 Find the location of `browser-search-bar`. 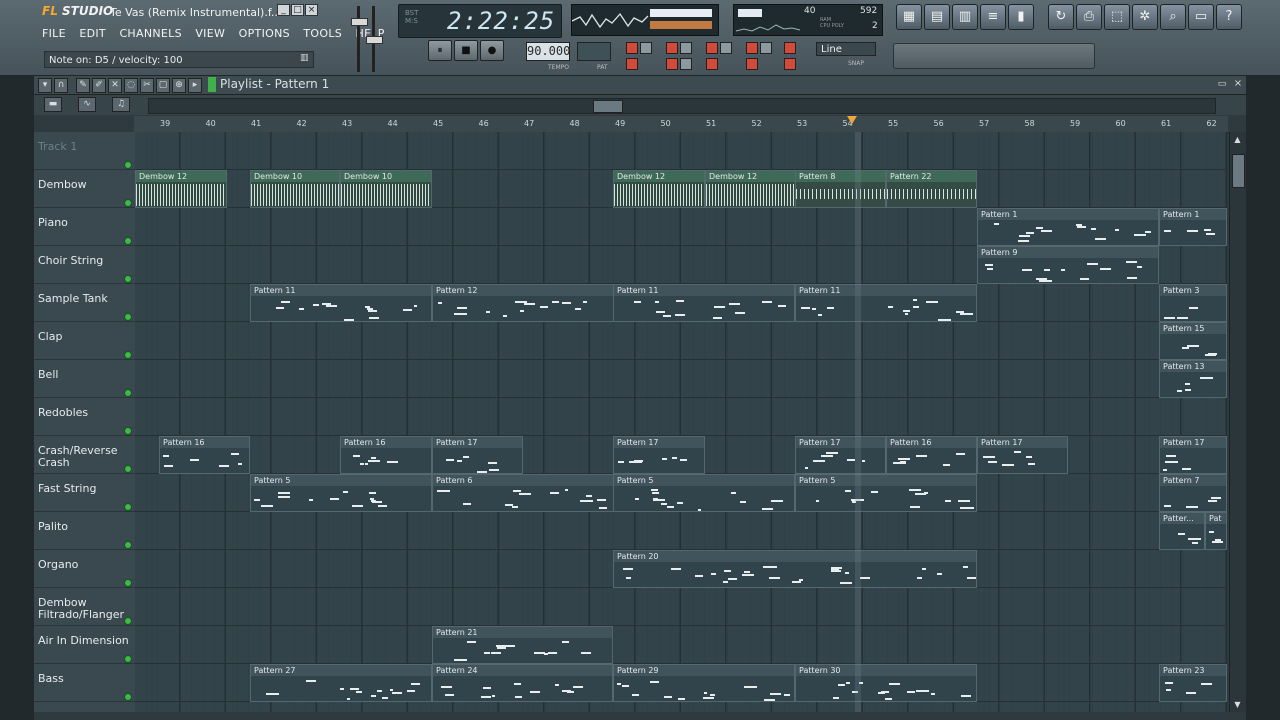

browser-search-bar is located at coordinates (994, 56).